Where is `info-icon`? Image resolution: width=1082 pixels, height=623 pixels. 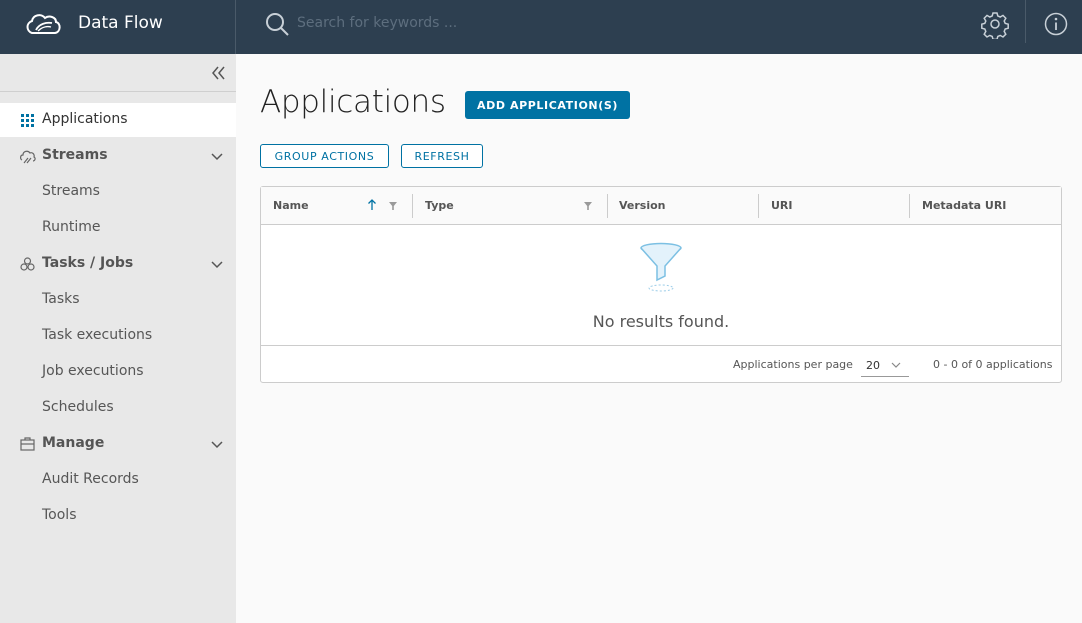 info-icon is located at coordinates (1056, 24).